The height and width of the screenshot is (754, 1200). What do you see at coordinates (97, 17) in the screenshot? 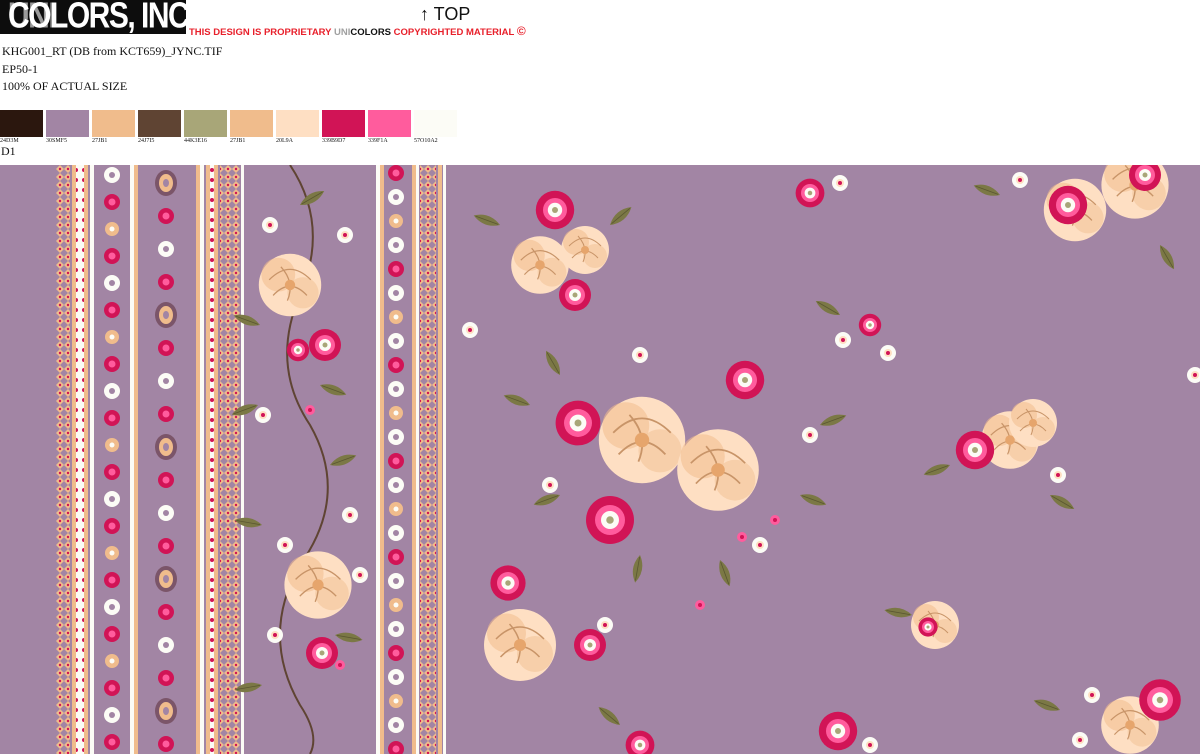
I see `logo-rest-text: COLORS, INC.` at bounding box center [97, 17].